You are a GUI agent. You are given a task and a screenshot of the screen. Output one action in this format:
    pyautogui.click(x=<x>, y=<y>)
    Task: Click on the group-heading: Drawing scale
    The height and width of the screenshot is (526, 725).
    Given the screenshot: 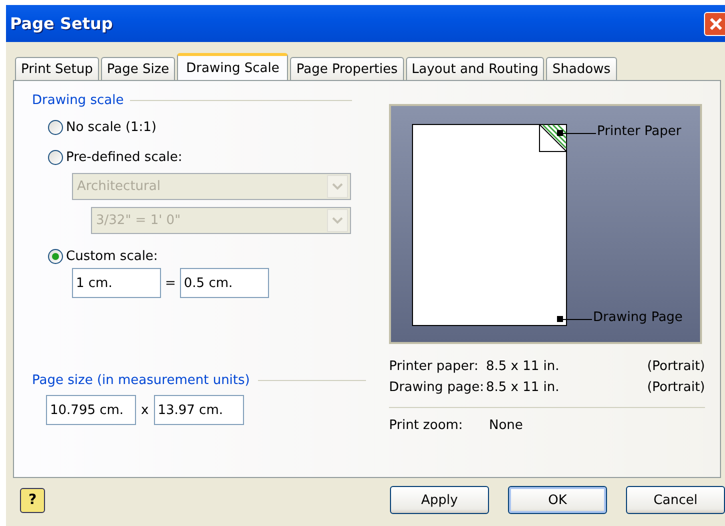 What is the action you would take?
    pyautogui.click(x=78, y=100)
    